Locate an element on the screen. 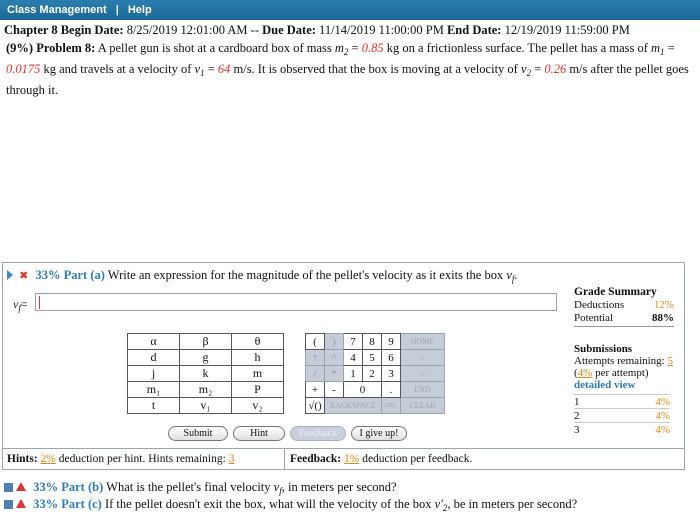  per-attempt-percent: 4% is located at coordinates (585, 373).